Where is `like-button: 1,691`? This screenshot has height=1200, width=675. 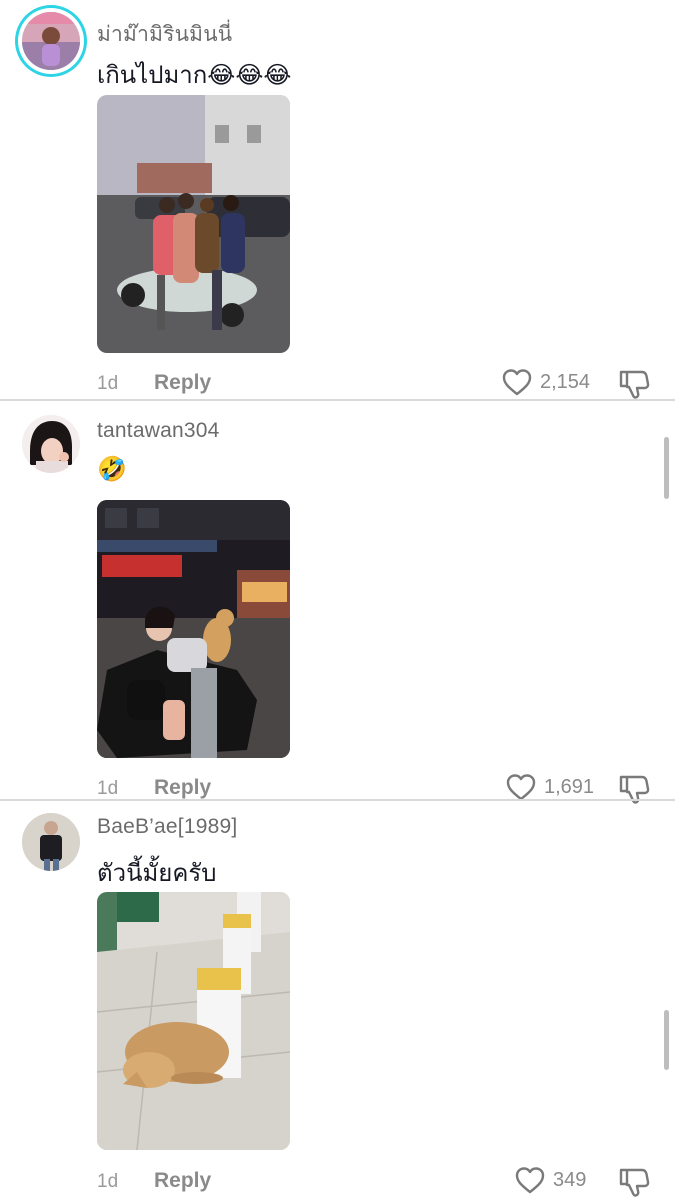 like-button: 1,691 is located at coordinates (550, 787).